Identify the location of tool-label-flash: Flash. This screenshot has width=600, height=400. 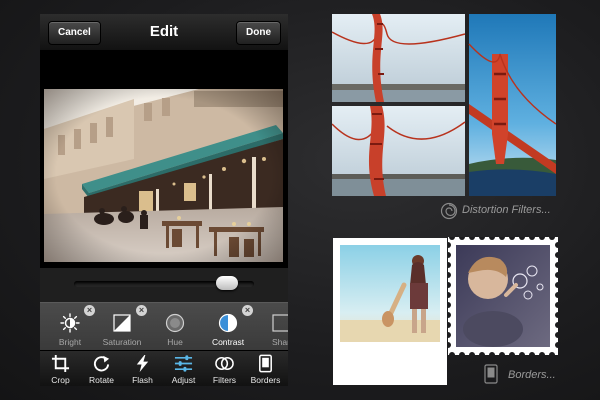
(142, 380).